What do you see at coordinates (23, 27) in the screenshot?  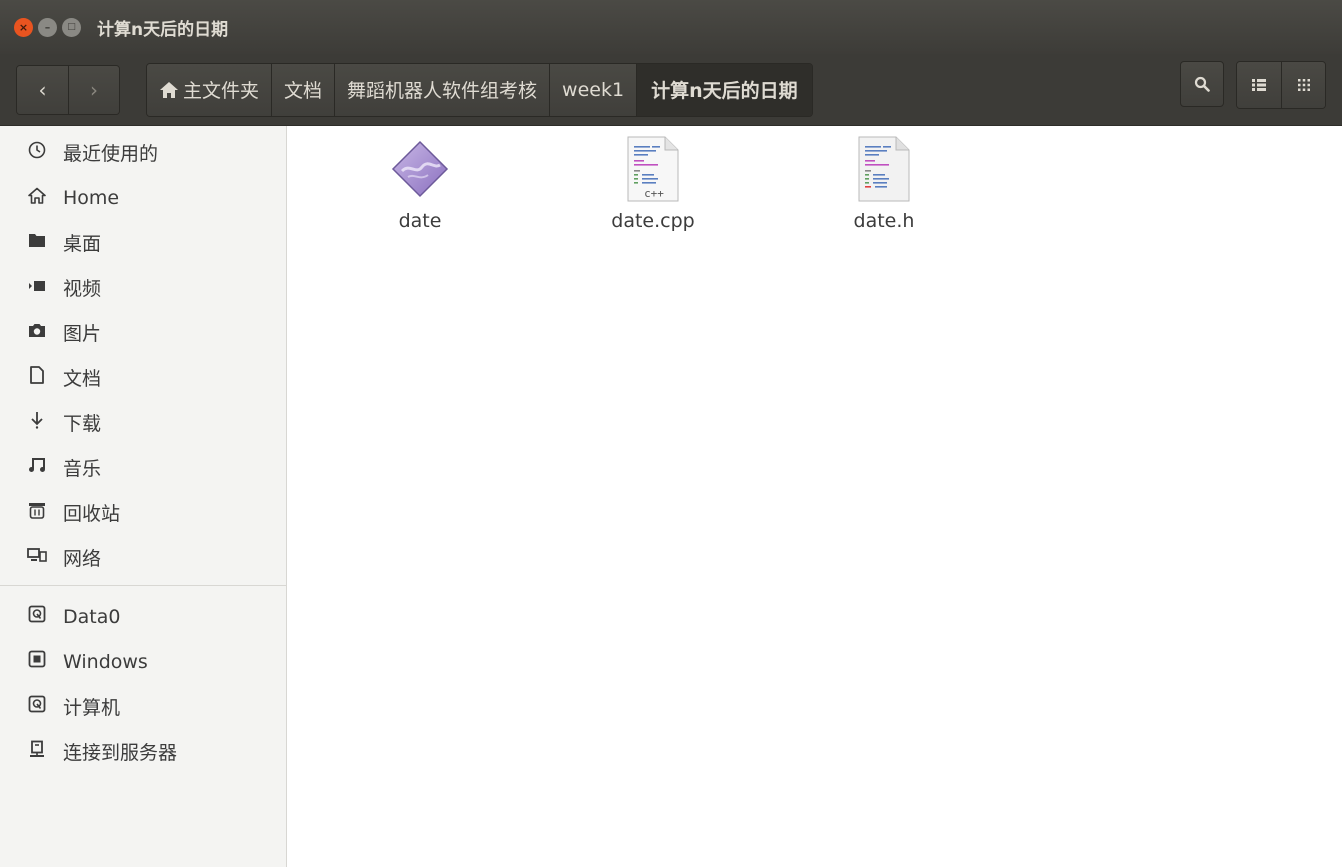 I see `close-window-button: ×` at bounding box center [23, 27].